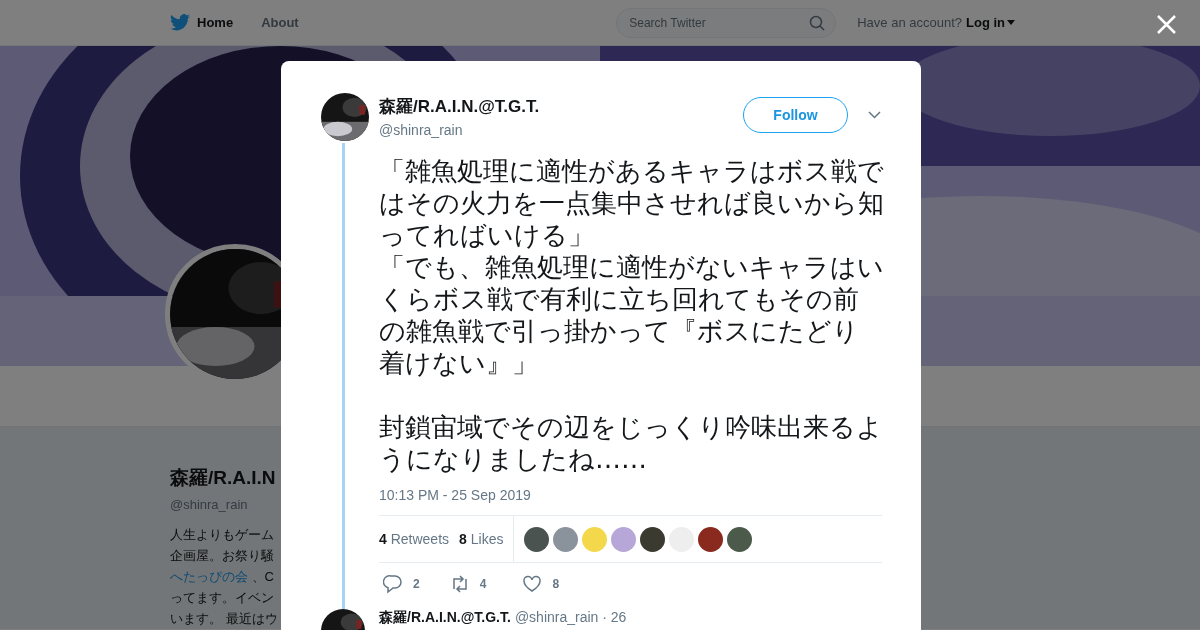 Image resolution: width=1200 pixels, height=630 pixels. What do you see at coordinates (202, 22) in the screenshot?
I see `nav-tab: Home` at bounding box center [202, 22].